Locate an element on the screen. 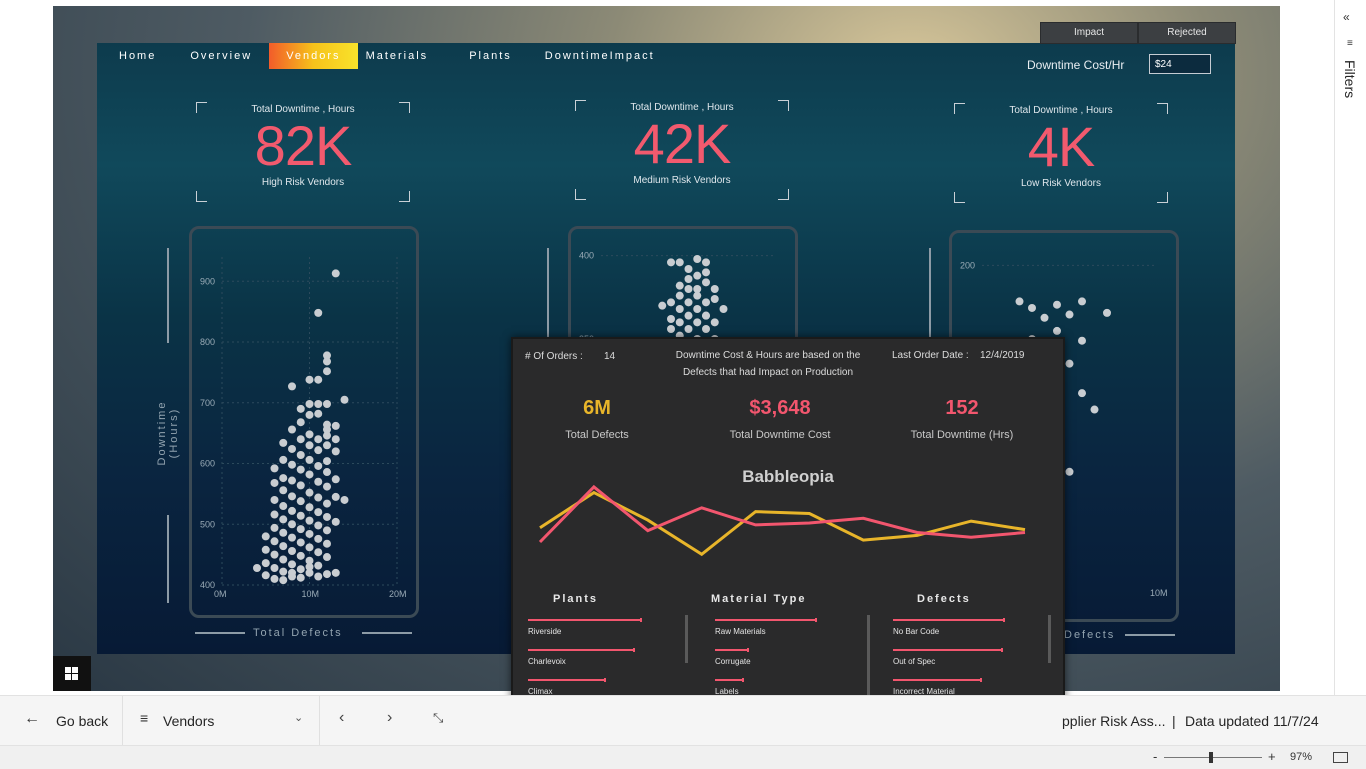 The height and width of the screenshot is (769, 1366). collapse-chevron-icon: « is located at coordinates (1346, 17).